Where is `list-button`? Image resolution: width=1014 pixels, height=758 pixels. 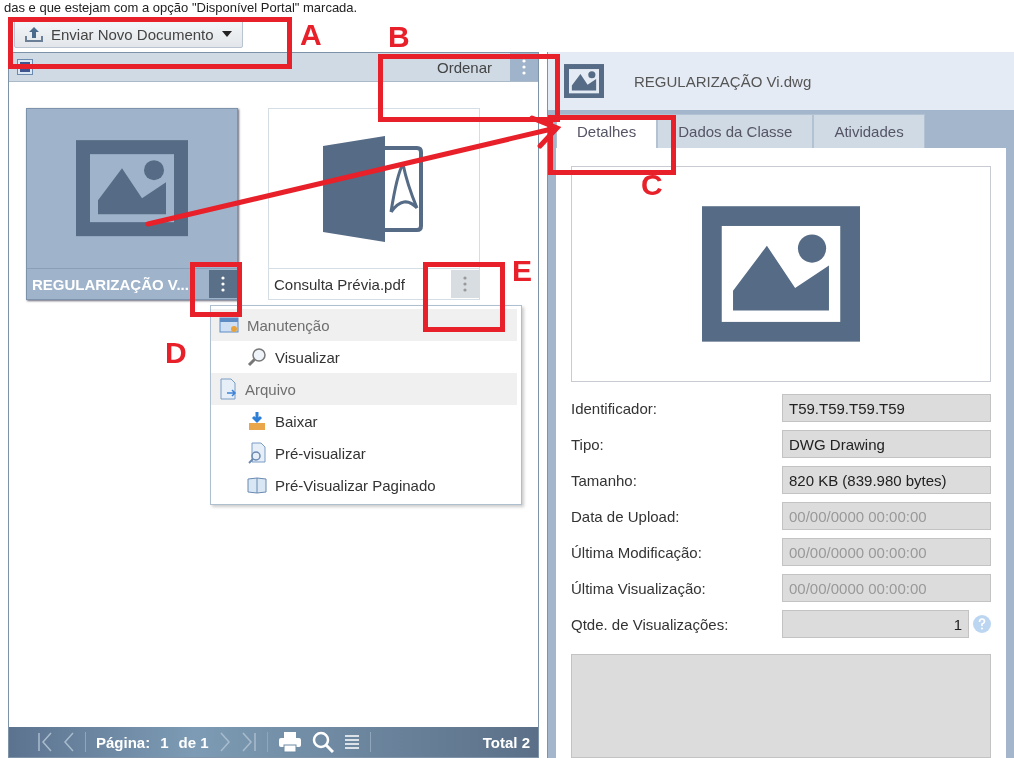
list-button is located at coordinates (351, 742).